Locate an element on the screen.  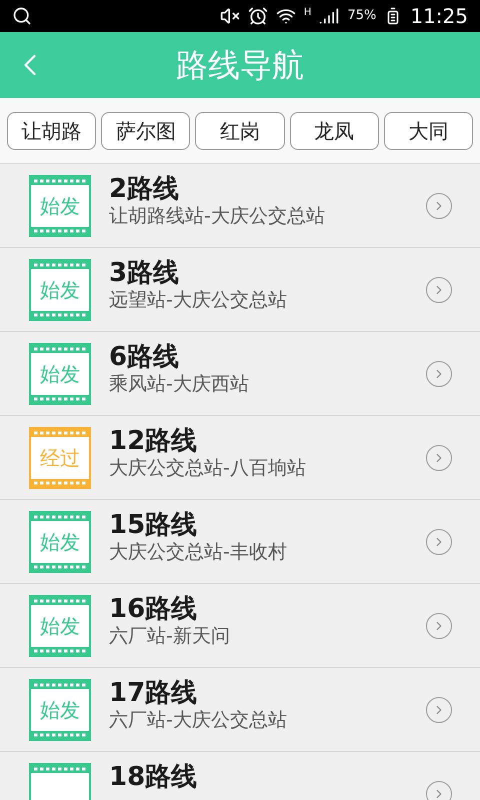
route-name: 17路线 is located at coordinates (153, 693).